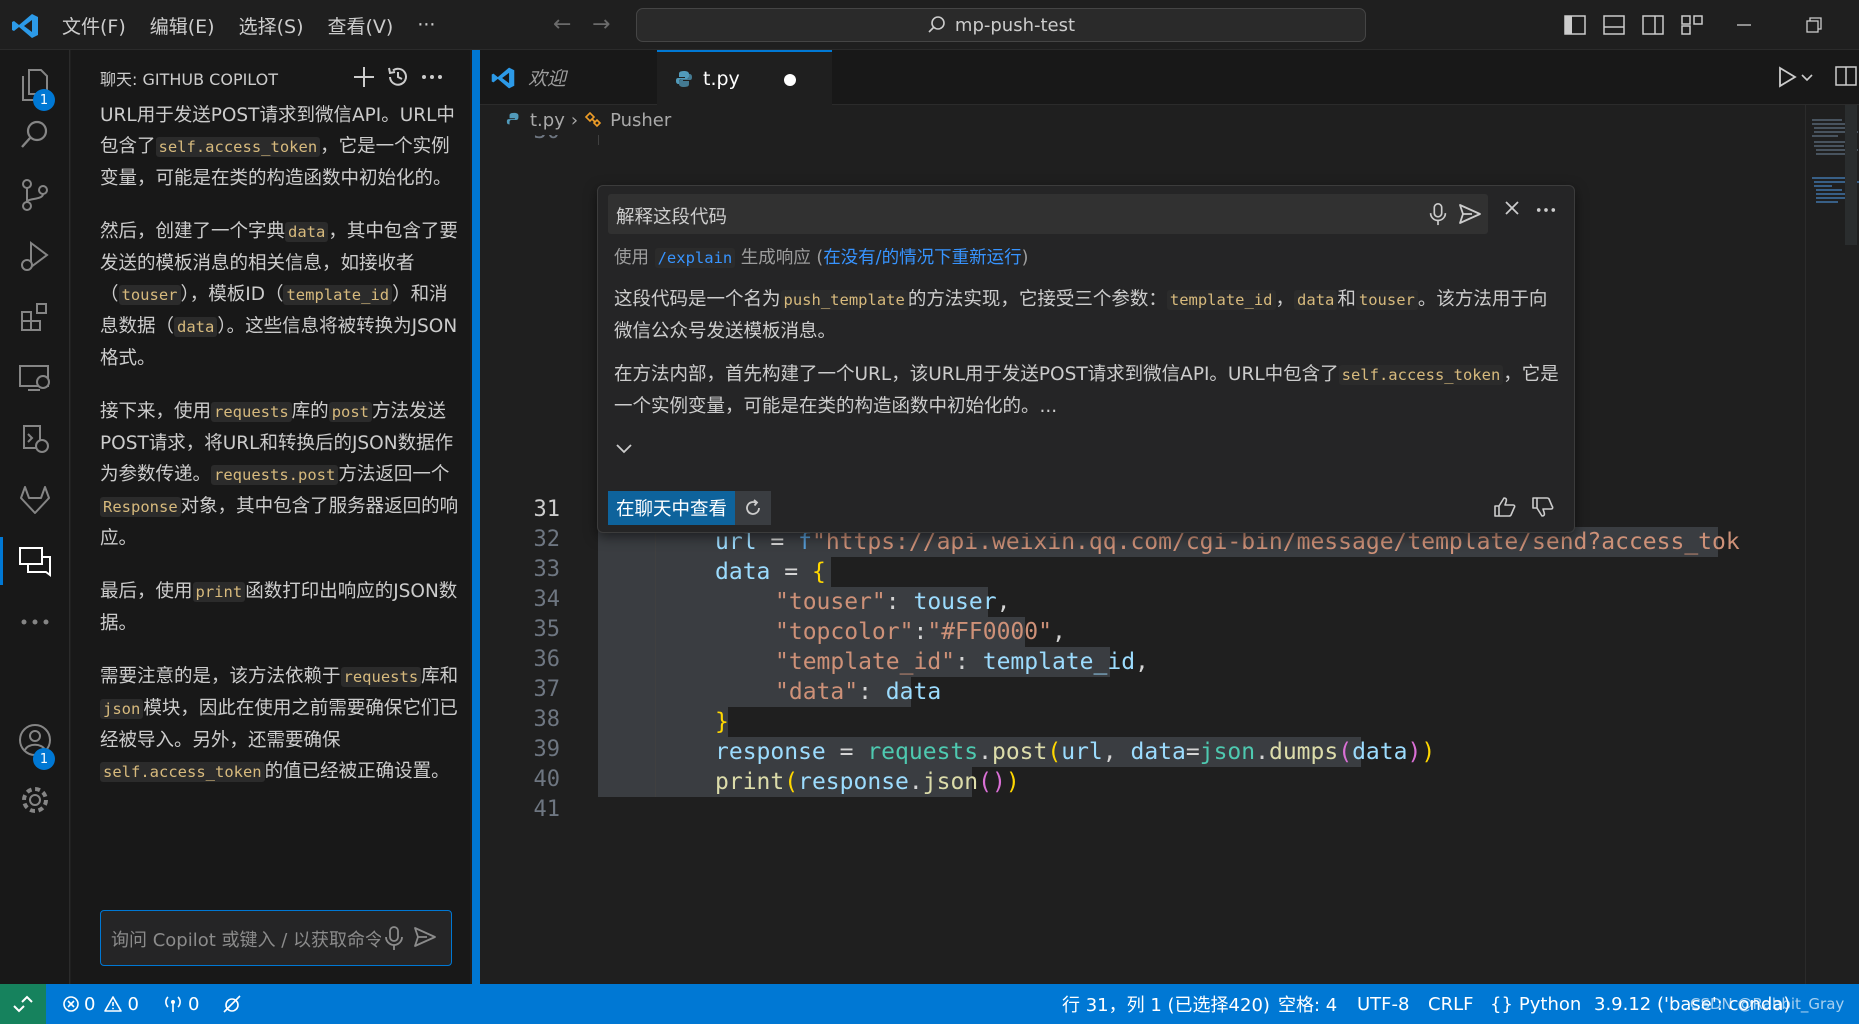 Image resolution: width=1859 pixels, height=1024 pixels. I want to click on scrollbar-thumb, so click(1851, 175).